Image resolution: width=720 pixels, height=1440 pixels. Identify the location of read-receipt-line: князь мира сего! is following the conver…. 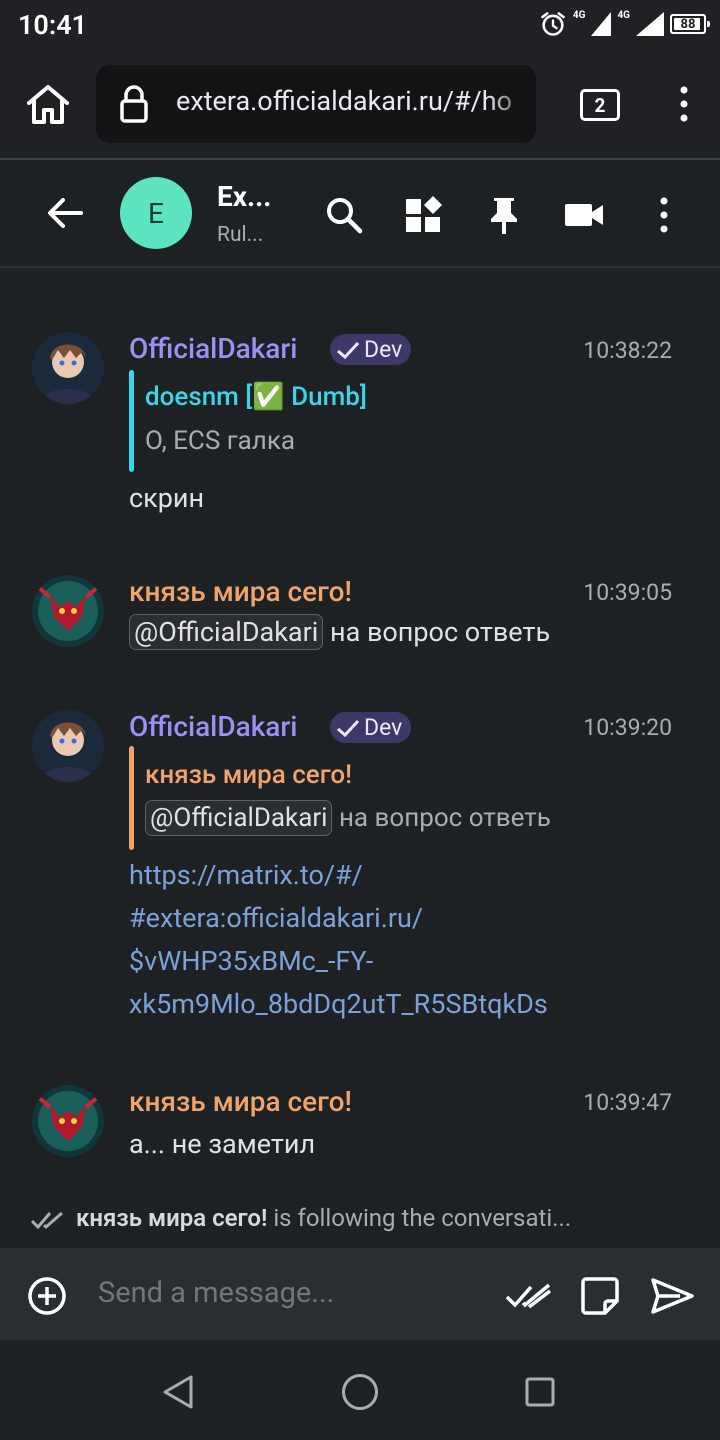
(300, 1218).